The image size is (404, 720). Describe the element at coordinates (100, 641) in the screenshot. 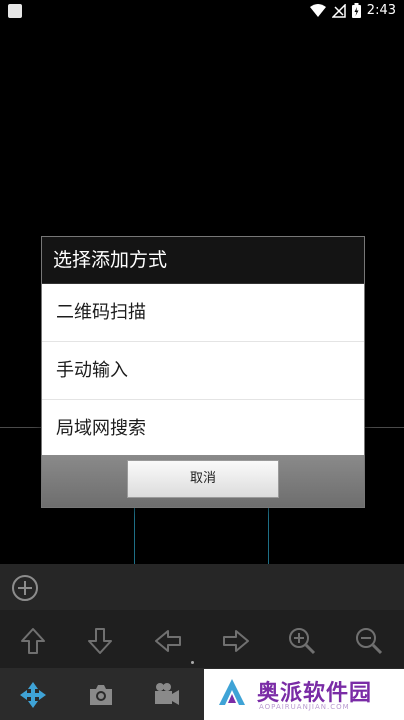

I see `arrow-down-icon` at that location.